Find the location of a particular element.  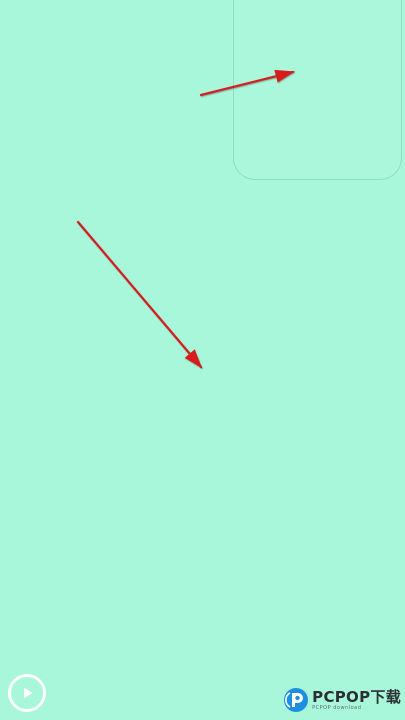

arrow-diagonal-down is located at coordinates (139, 294).